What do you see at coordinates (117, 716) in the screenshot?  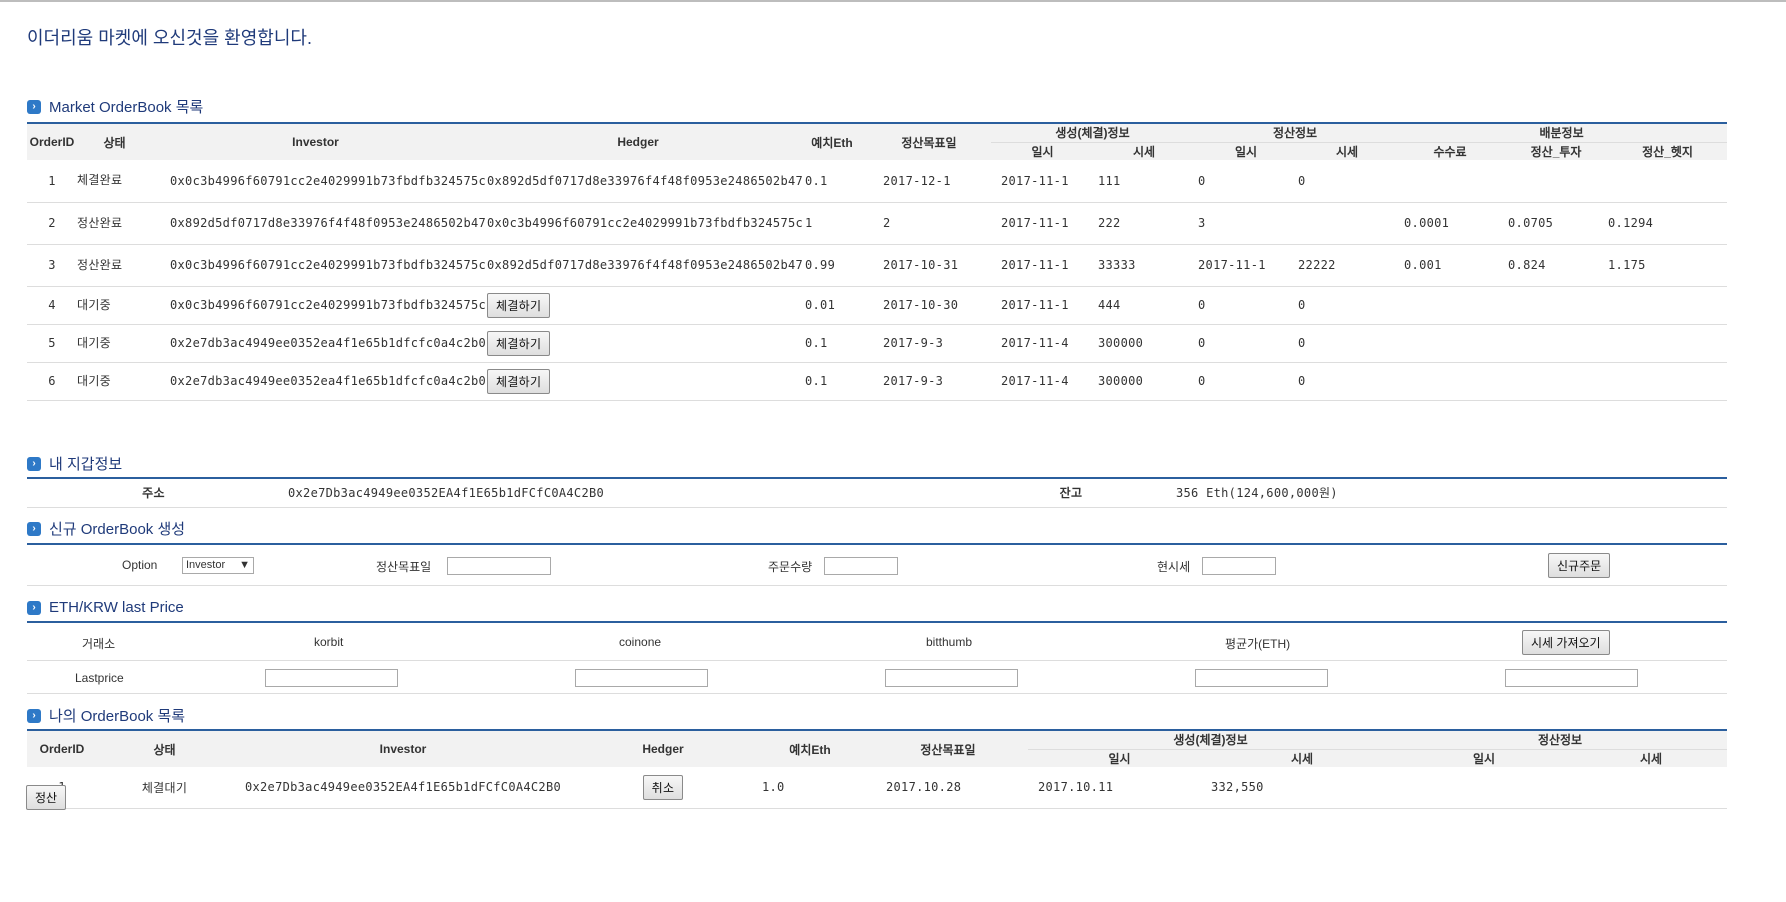 I see `my-orderbook-title: 나의 OrderBook 목록` at bounding box center [117, 716].